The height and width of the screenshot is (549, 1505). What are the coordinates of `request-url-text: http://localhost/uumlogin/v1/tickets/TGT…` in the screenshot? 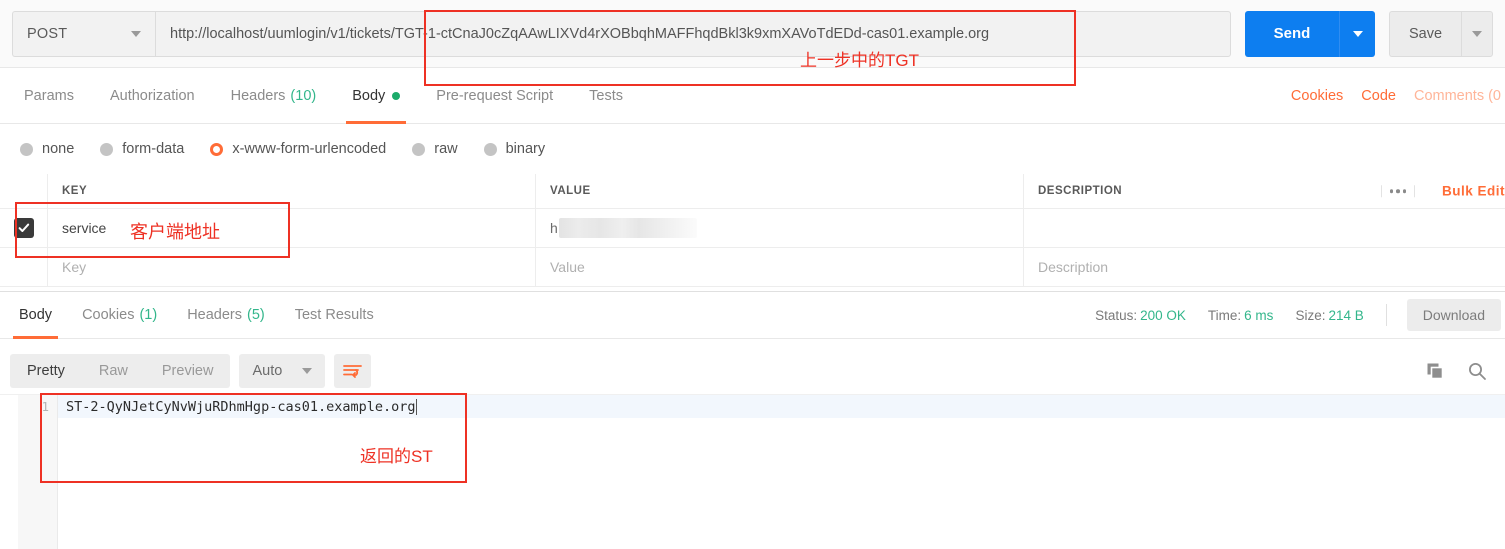 It's located at (580, 33).